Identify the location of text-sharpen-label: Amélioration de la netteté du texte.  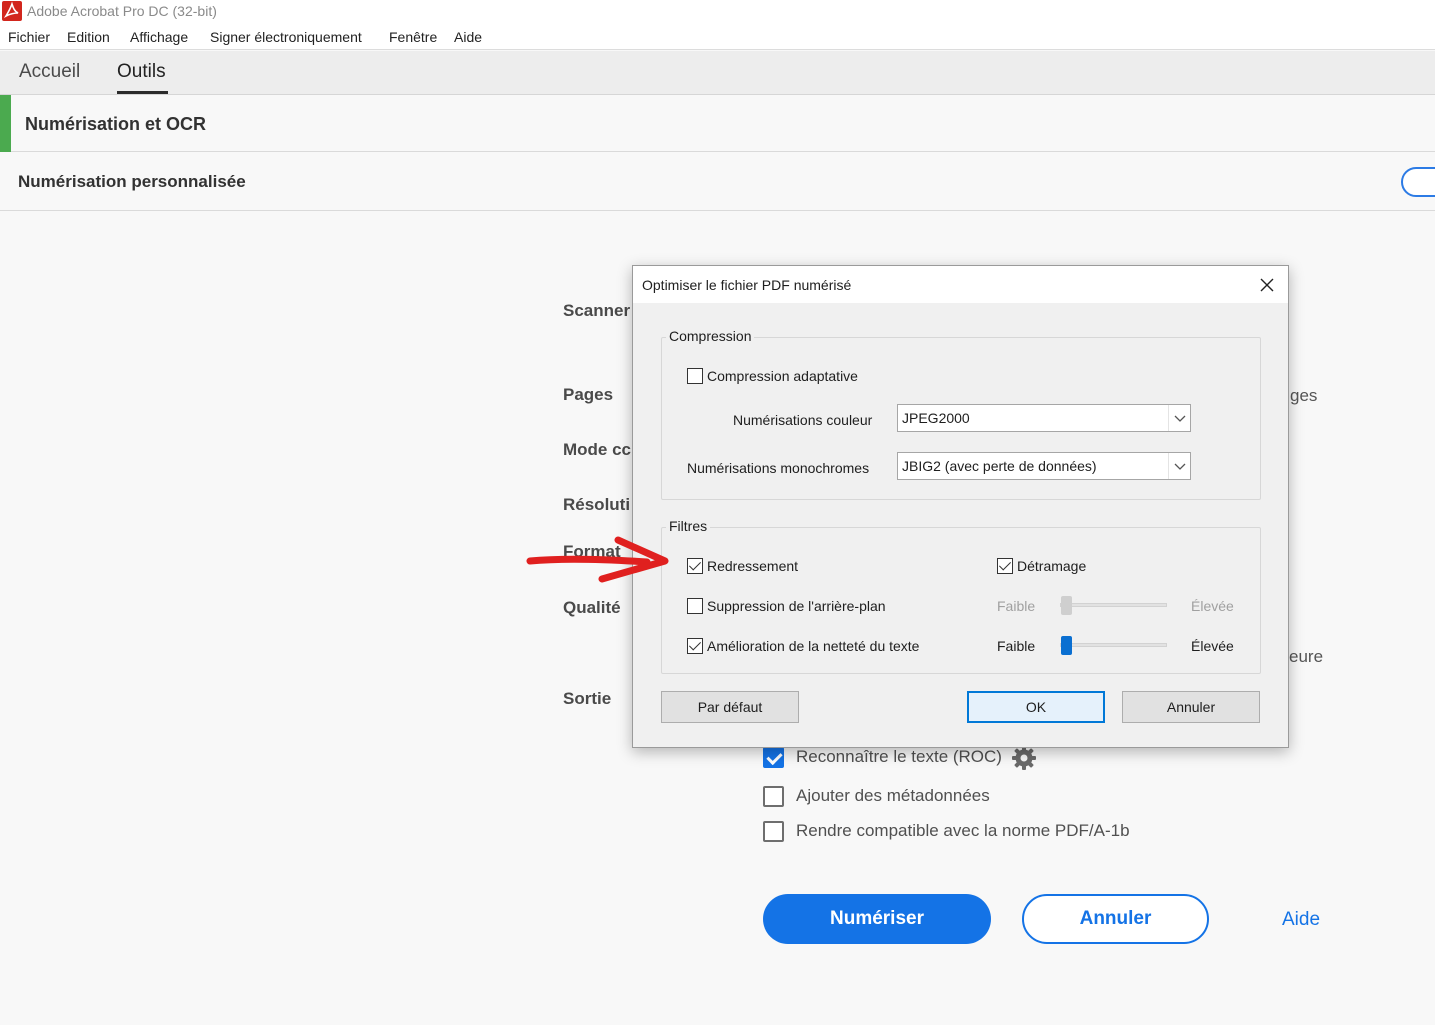
(813, 646).